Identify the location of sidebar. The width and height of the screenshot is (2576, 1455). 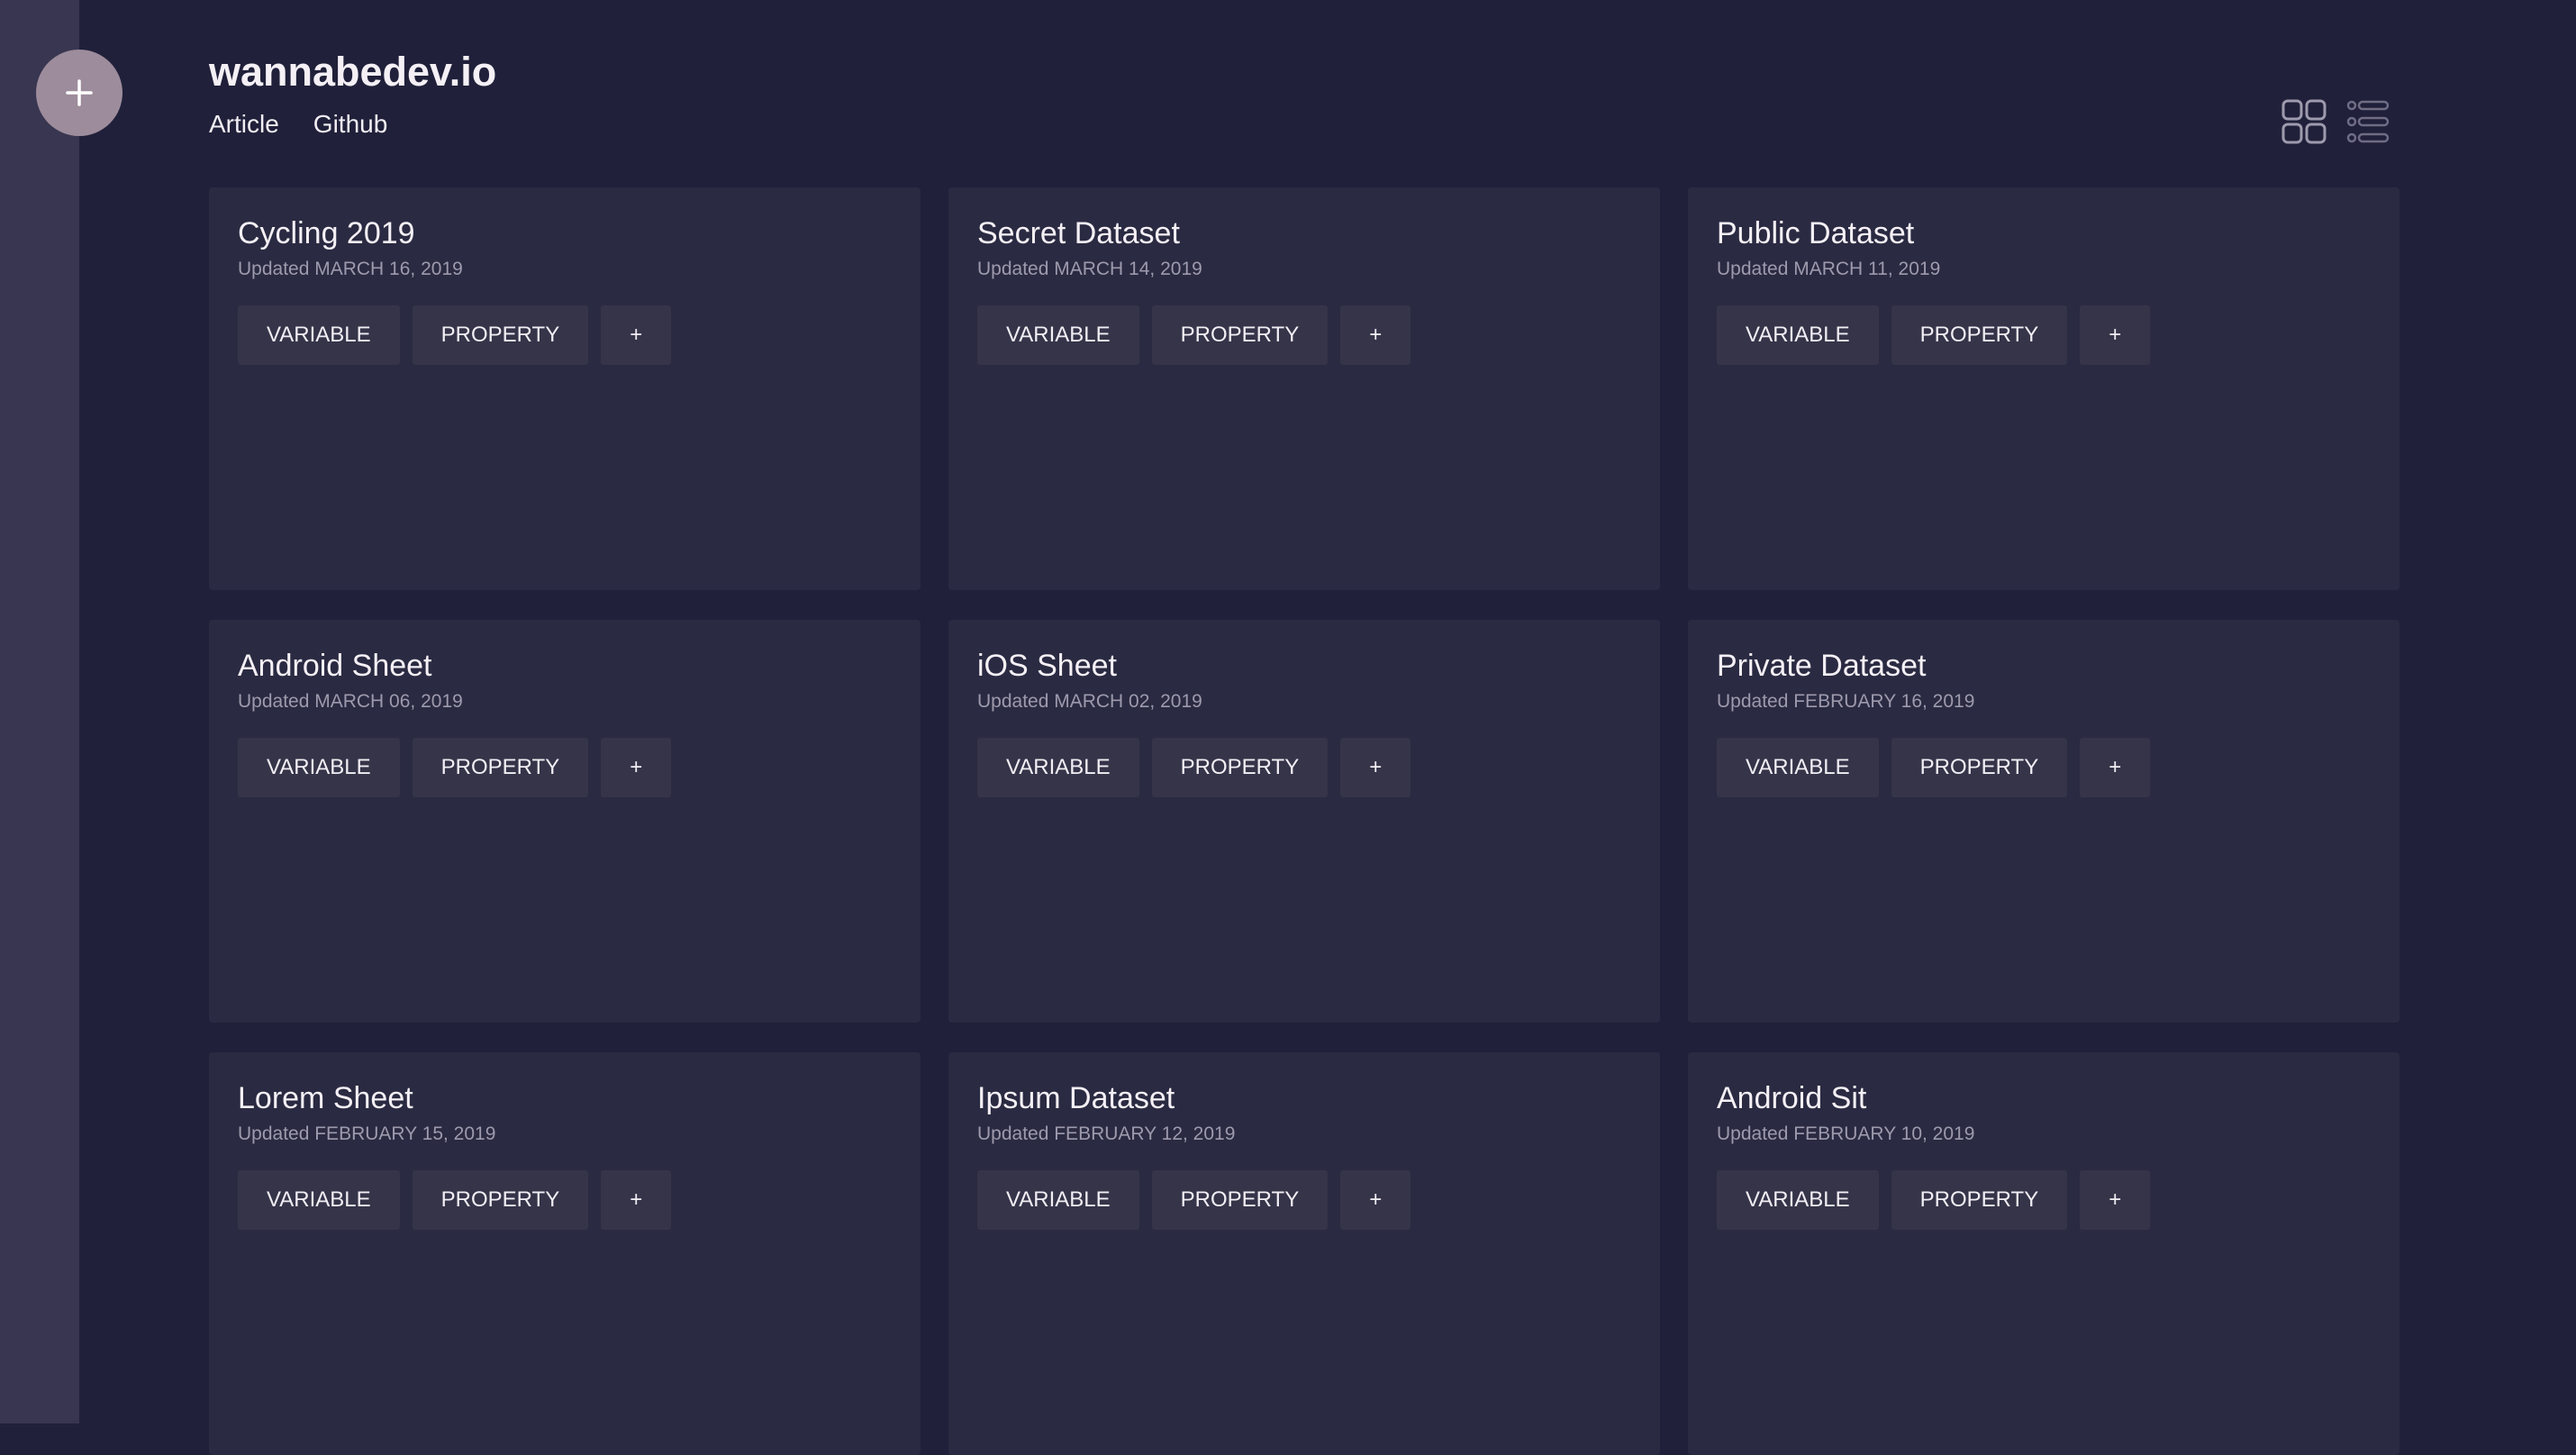
(39, 711).